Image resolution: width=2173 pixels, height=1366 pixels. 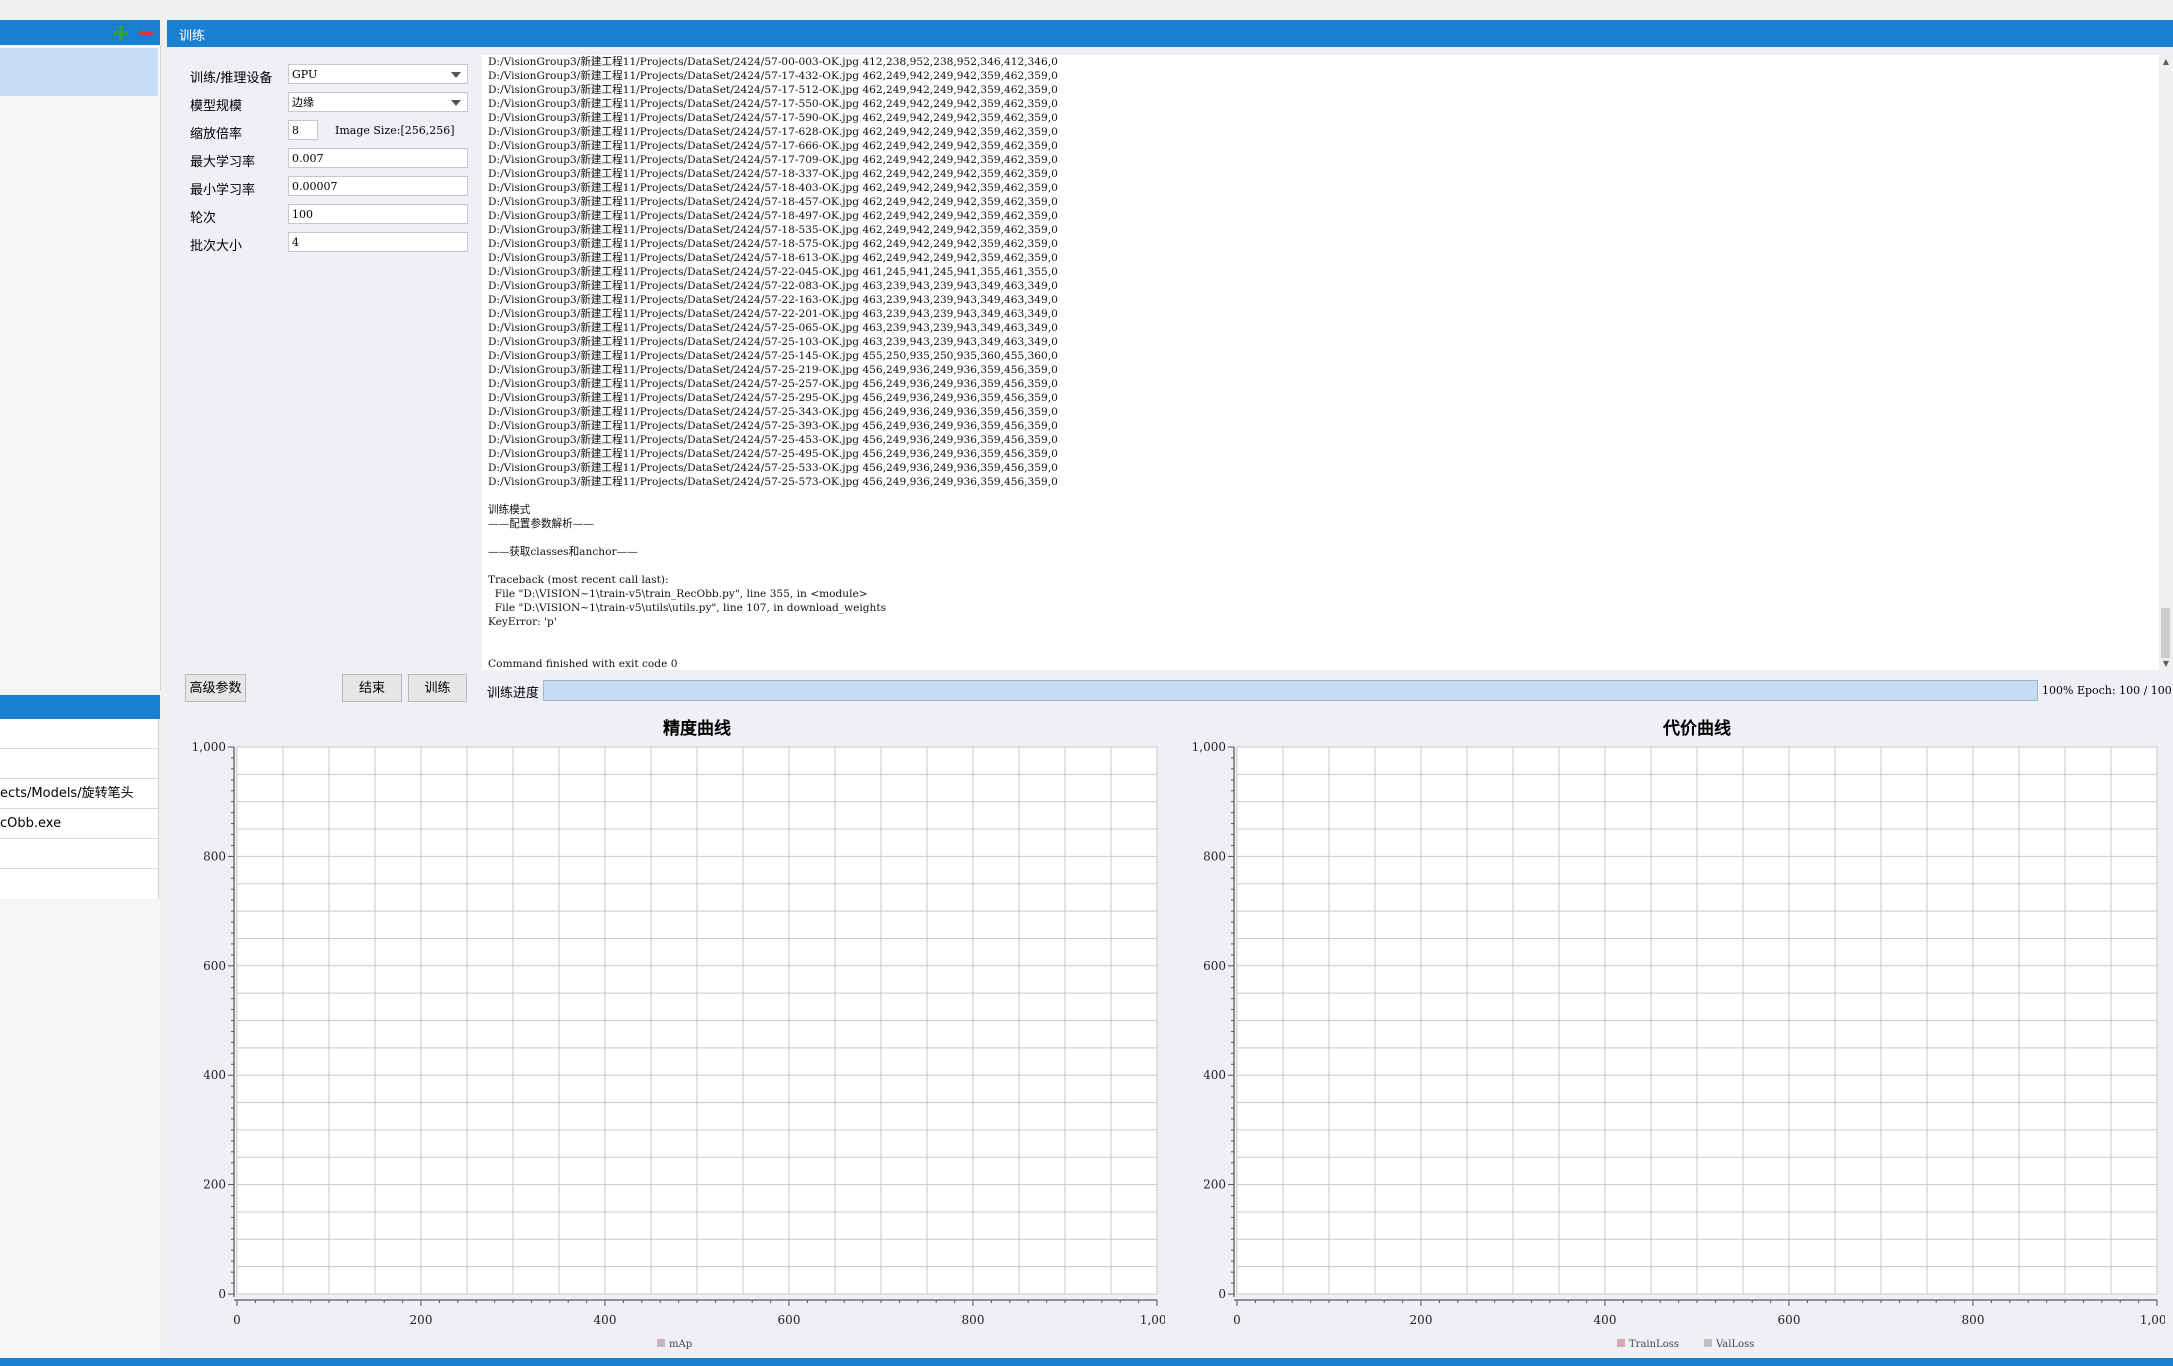 What do you see at coordinates (2166, 62) in the screenshot?
I see `scroll-up-icon: ▲` at bounding box center [2166, 62].